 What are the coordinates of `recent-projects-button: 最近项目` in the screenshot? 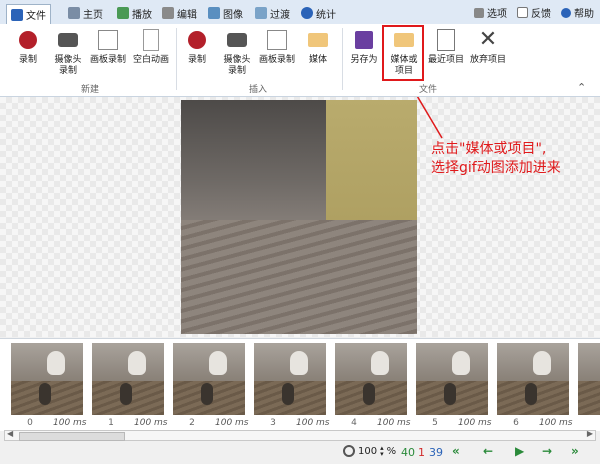 It's located at (446, 52).